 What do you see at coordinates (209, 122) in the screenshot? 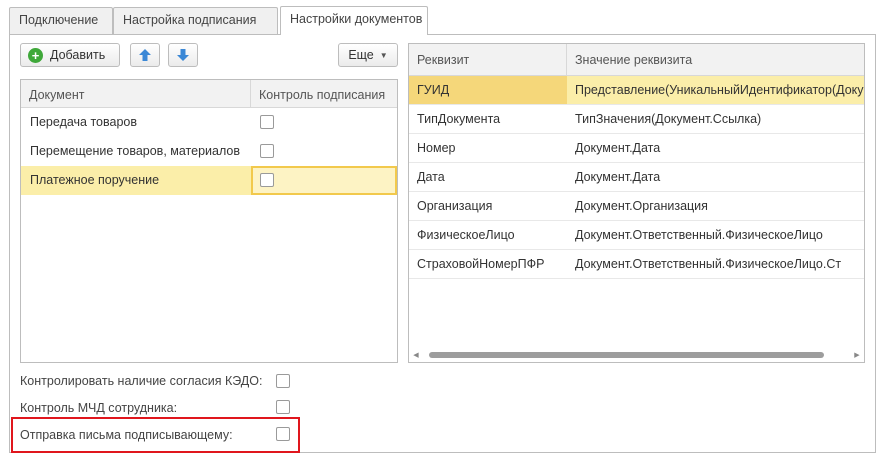
I see `table-row: Передача товаров` at bounding box center [209, 122].